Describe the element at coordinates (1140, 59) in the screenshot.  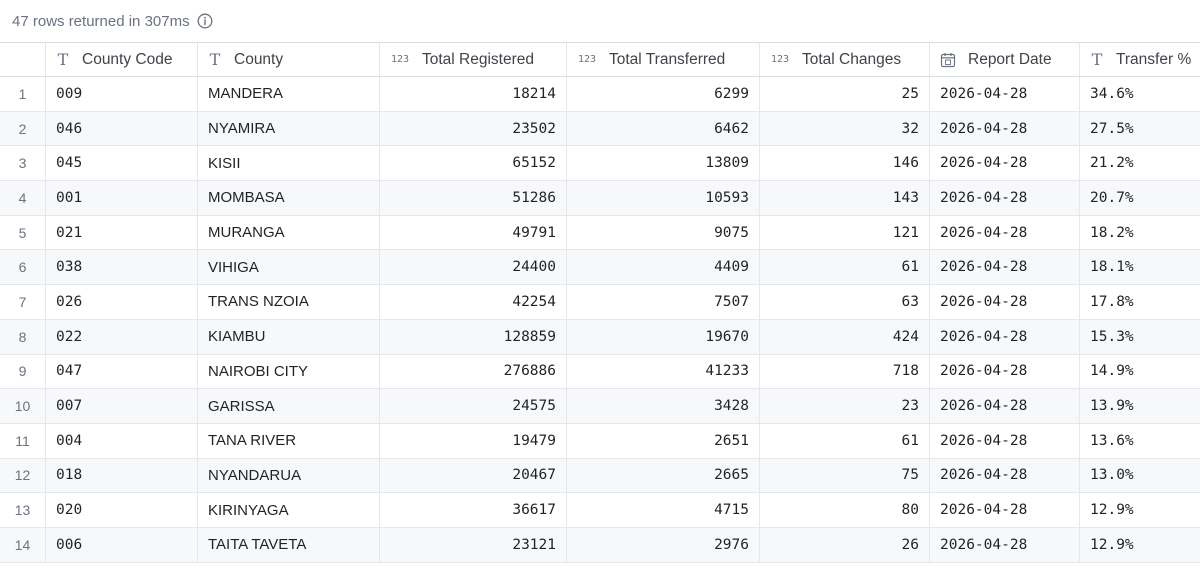
I see `column-header-transfer-pct: T Transfer %` at that location.